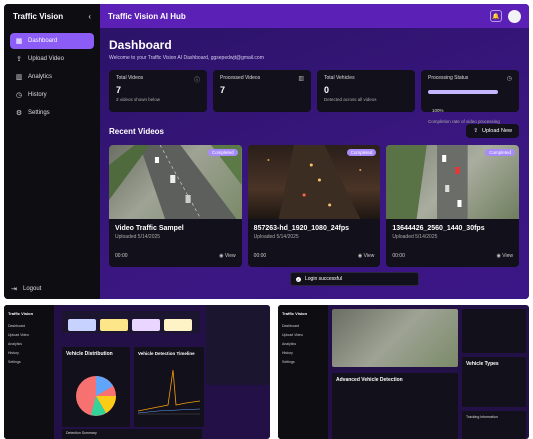 Image resolution: width=533 pixels, height=439 pixels. Describe the element at coordinates (497, 131) in the screenshot. I see `upload-new-label: Upload New` at that location.